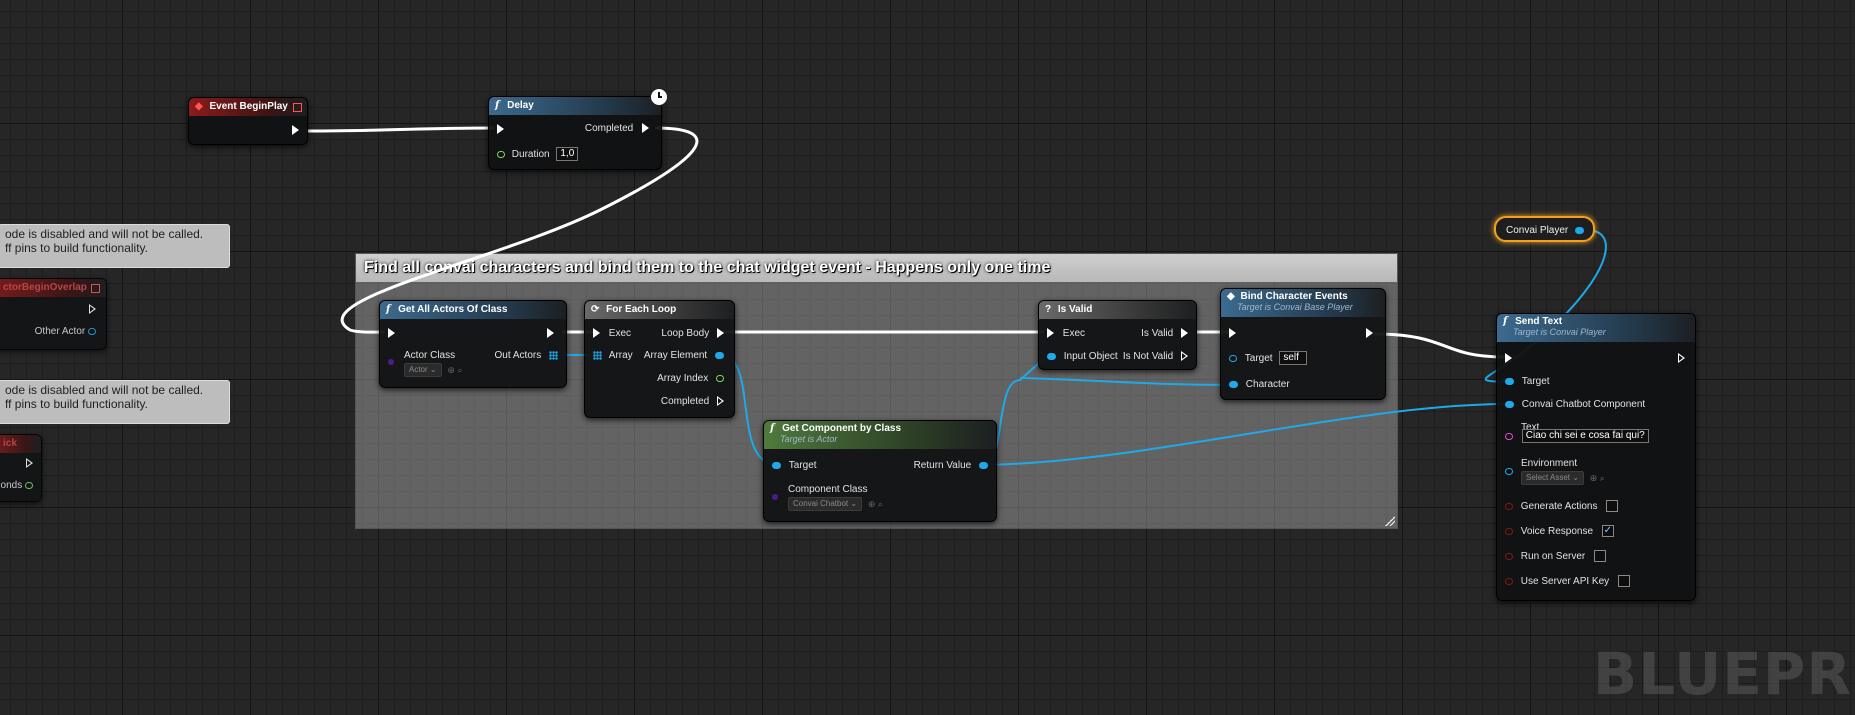 This screenshot has width=1855, height=715. Describe the element at coordinates (1559, 506) in the screenshot. I see `generate-actions-label: Generate Actions` at that location.